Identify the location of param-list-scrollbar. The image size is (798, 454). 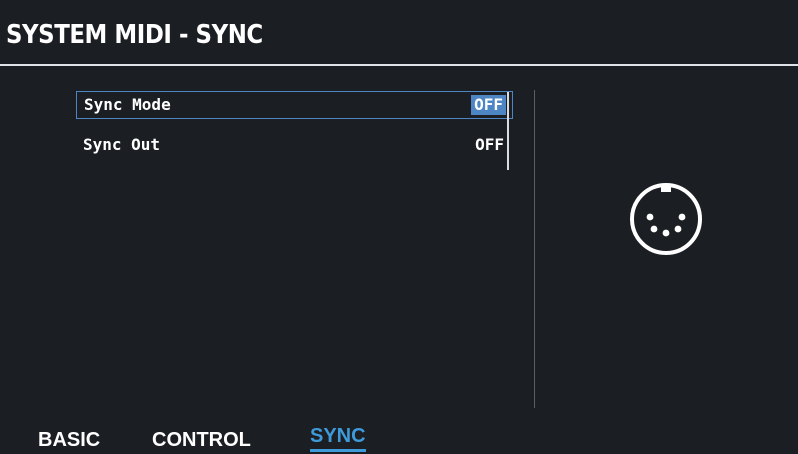
(508, 131).